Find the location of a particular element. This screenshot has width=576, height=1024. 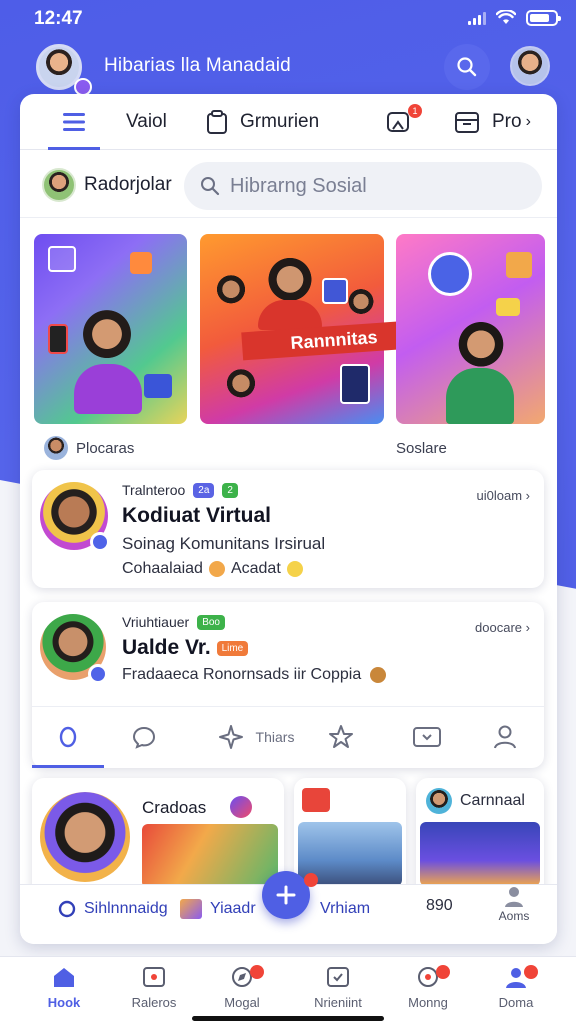

nav-item-raleros: Raleros is located at coordinates (154, 987).